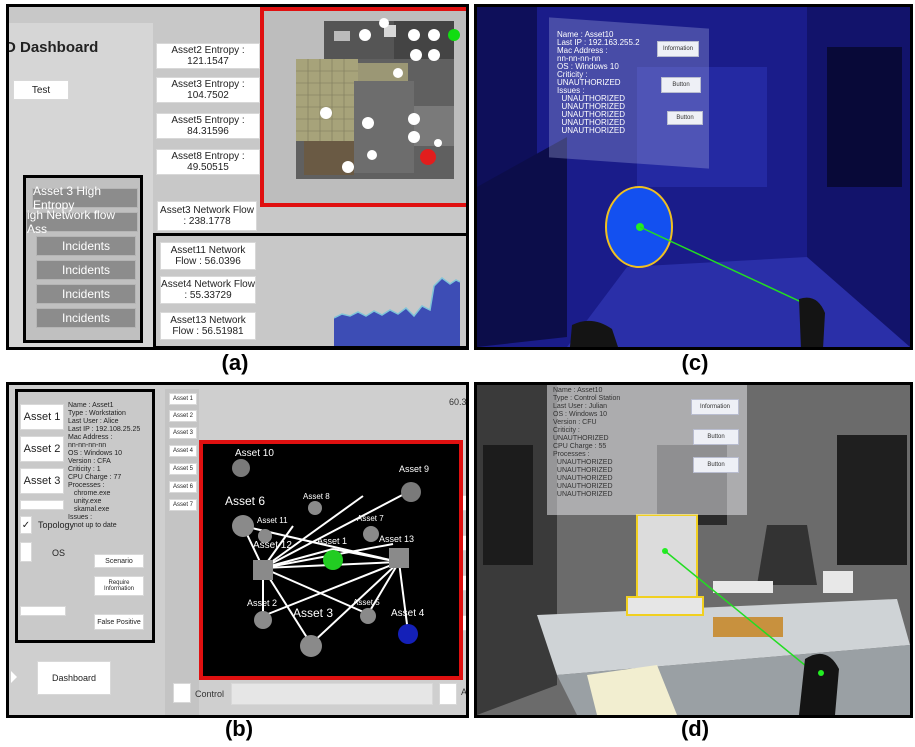  Describe the element at coordinates (183, 416) in the screenshot. I see `asset-tab: Asset 2` at that location.